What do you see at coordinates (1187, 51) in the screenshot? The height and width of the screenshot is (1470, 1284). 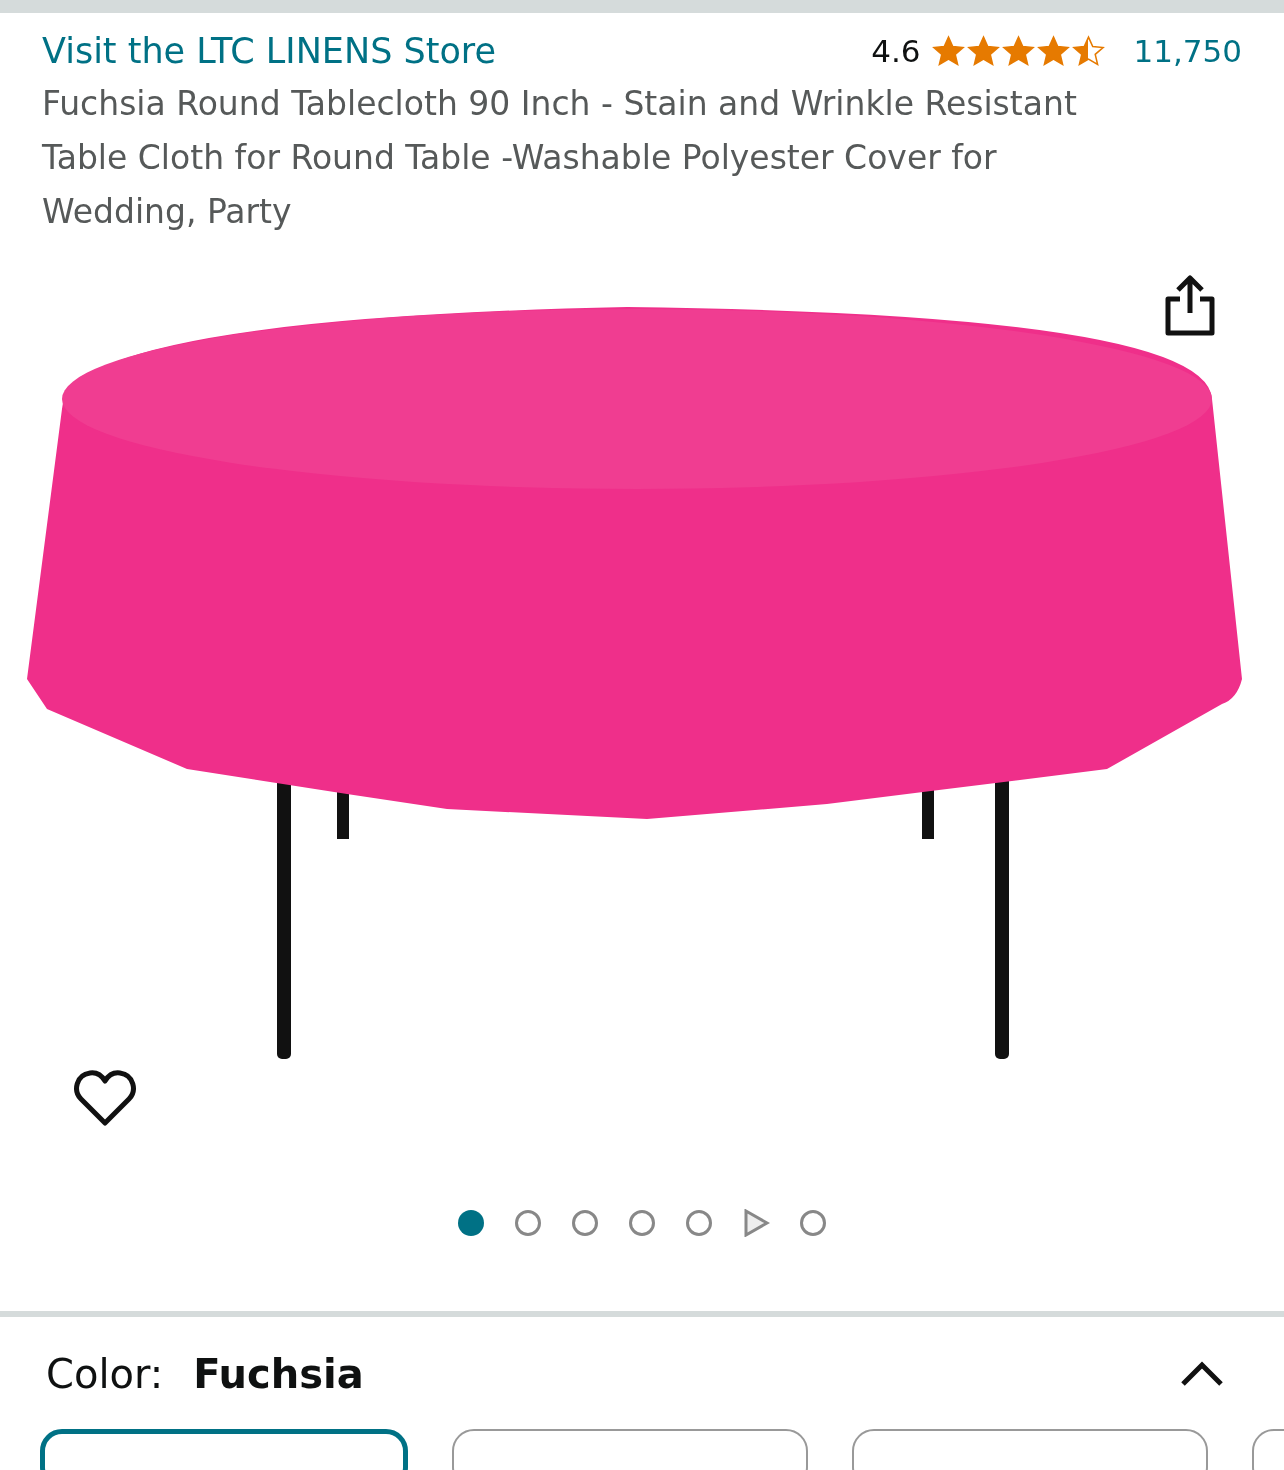 I see `review-count: 11,750` at bounding box center [1187, 51].